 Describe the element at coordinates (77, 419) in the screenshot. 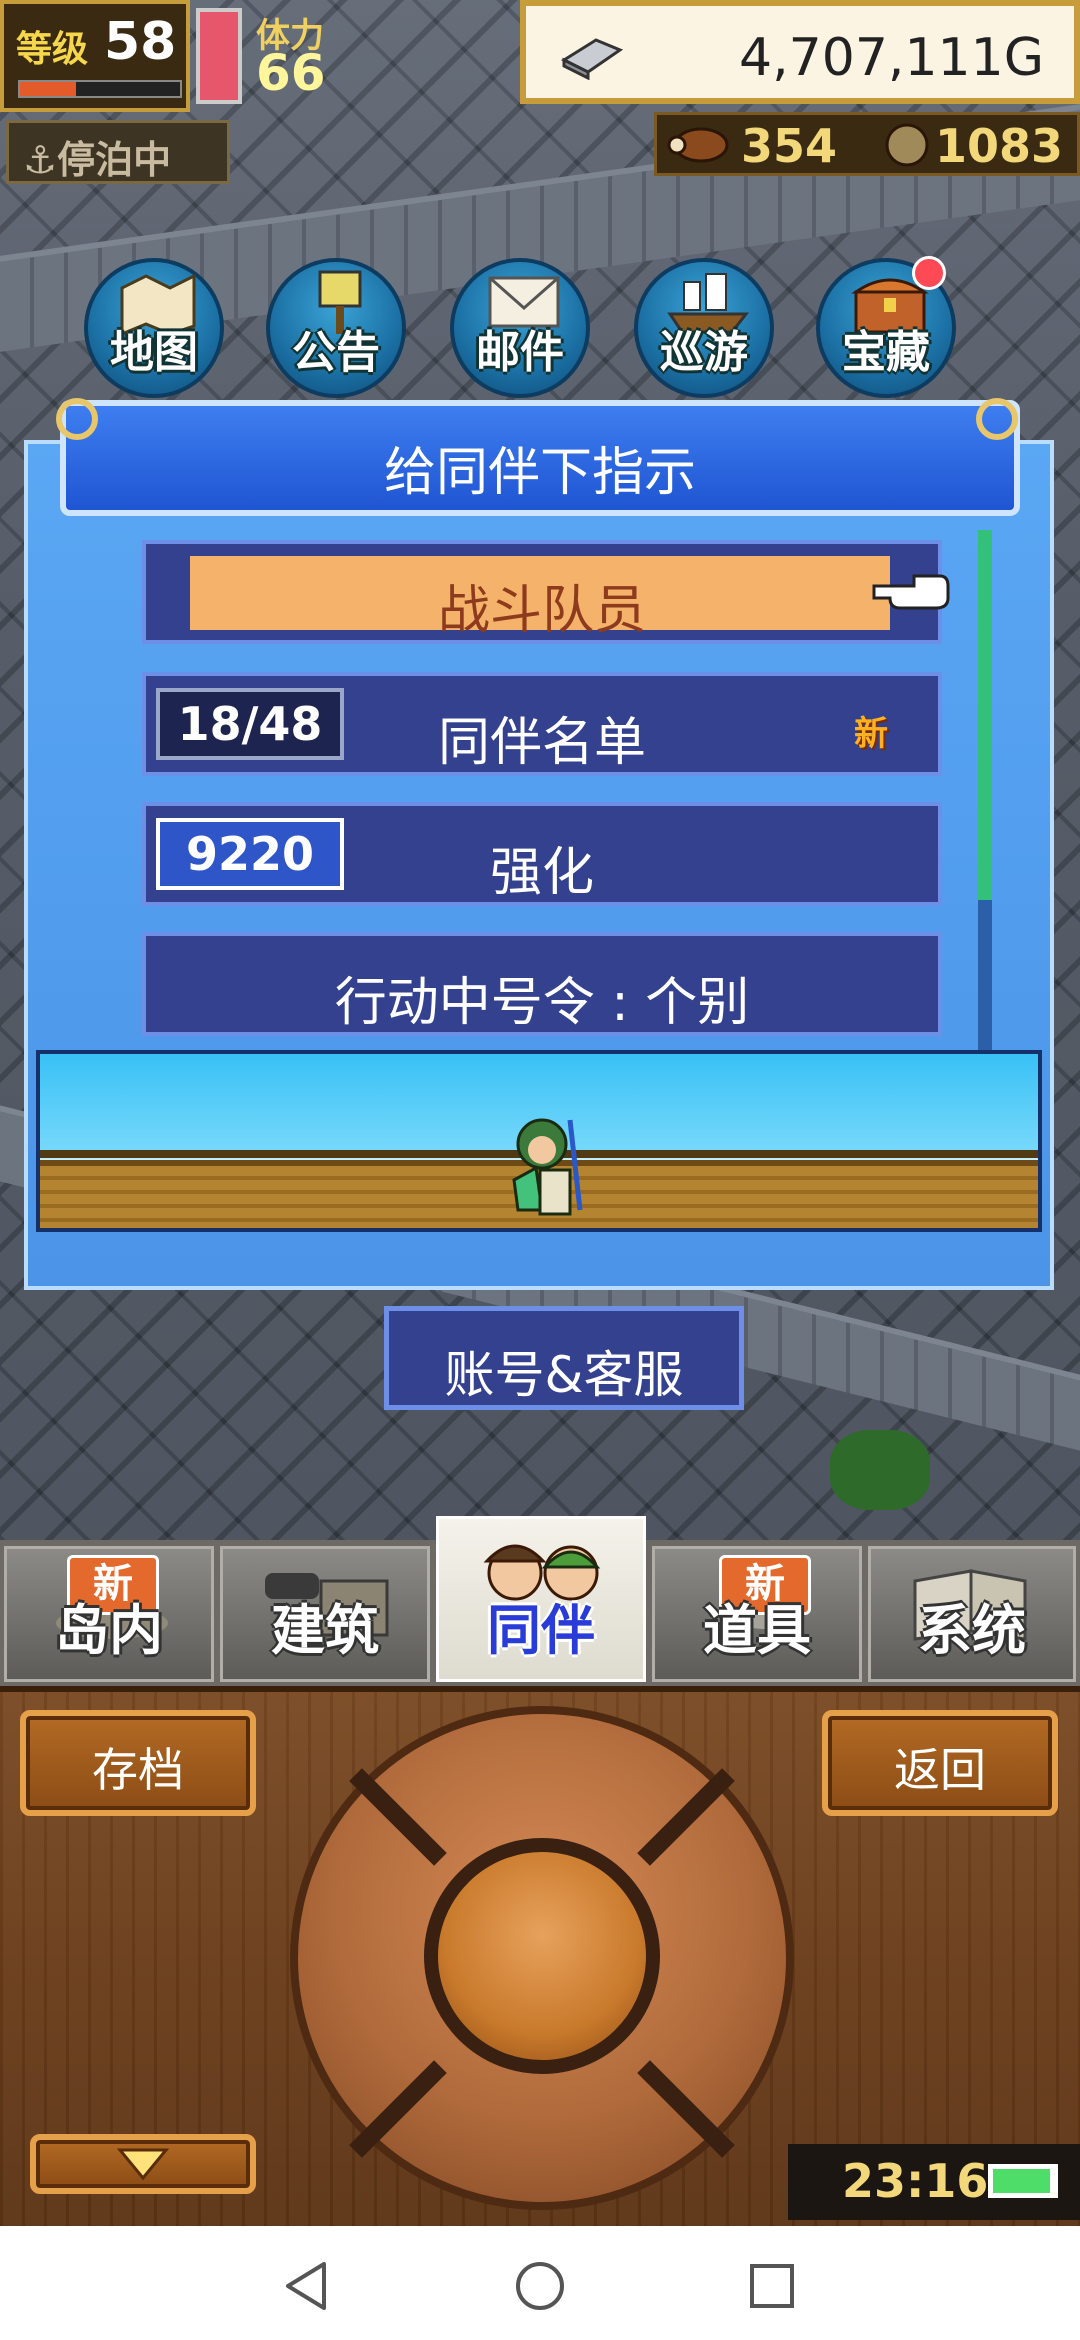

I see `ornament-corner-left` at that location.